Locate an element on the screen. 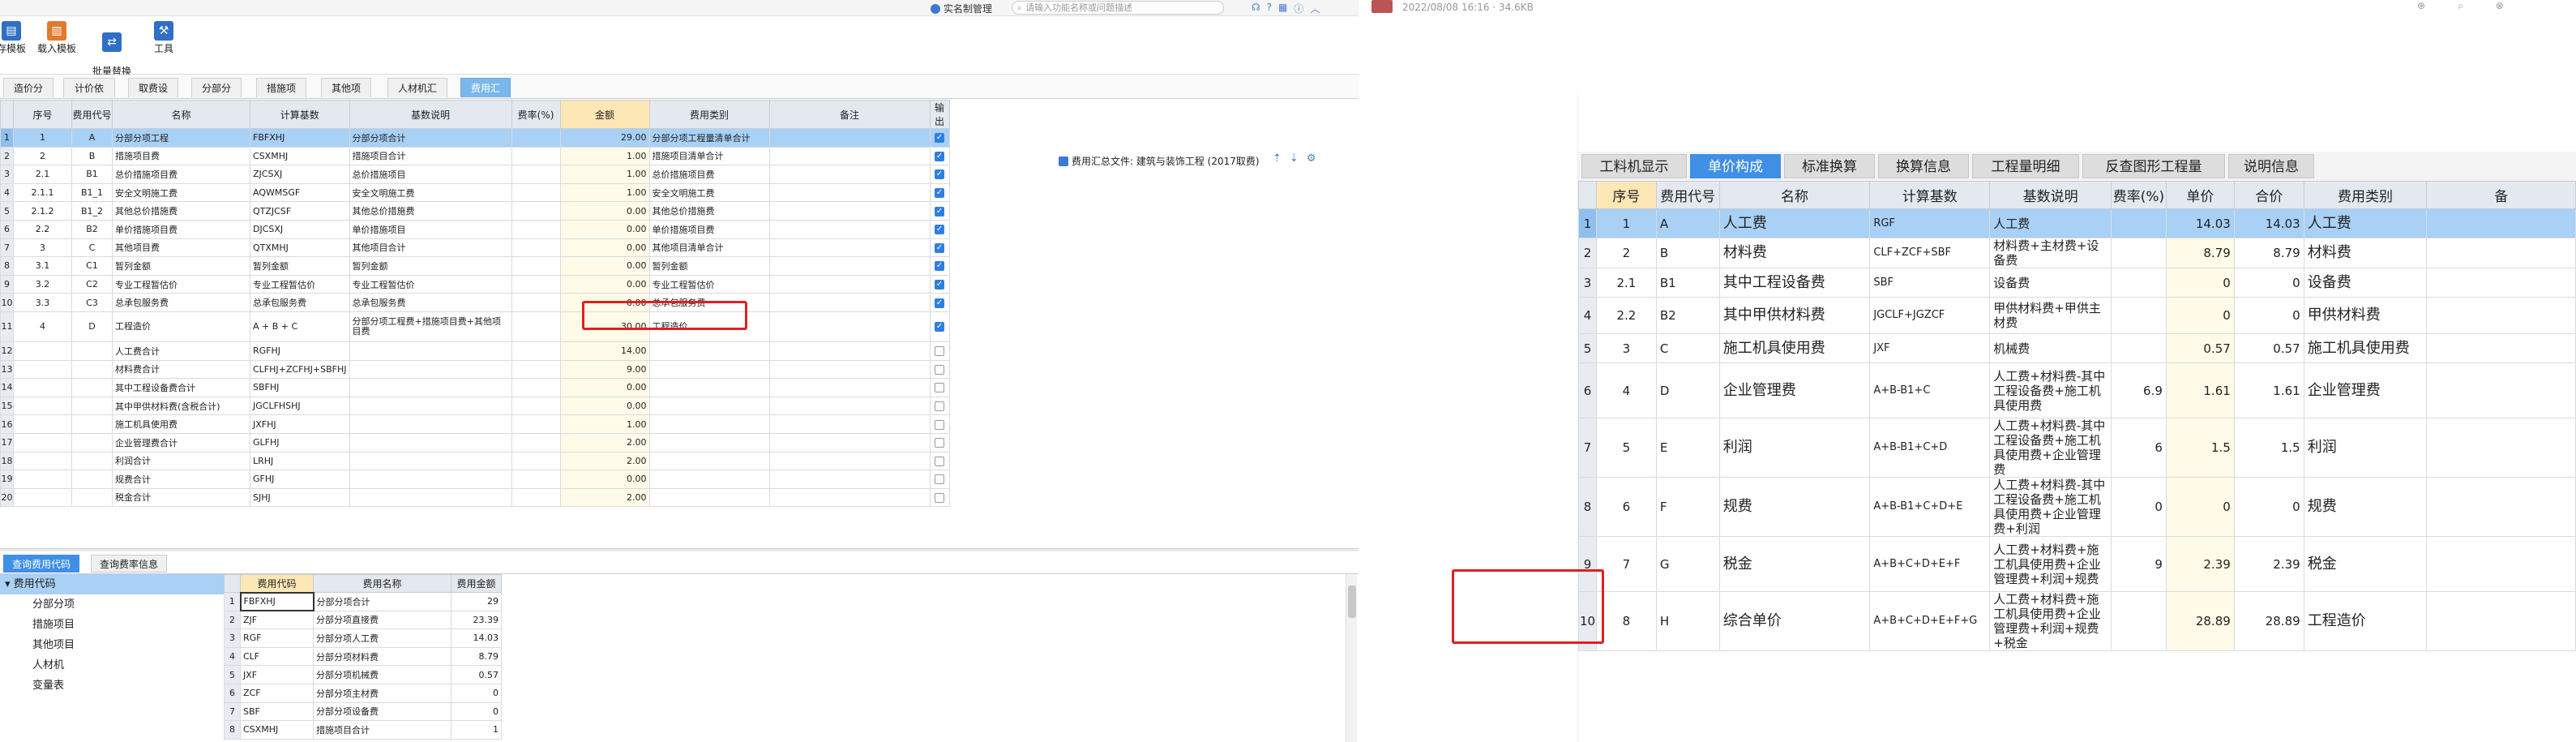  table-row: 1 1 A 分部分项工程 FBFXHJ 分部分项合计 29.00 分部分项工程量清单合计 ✓ is located at coordinates (475, 138).